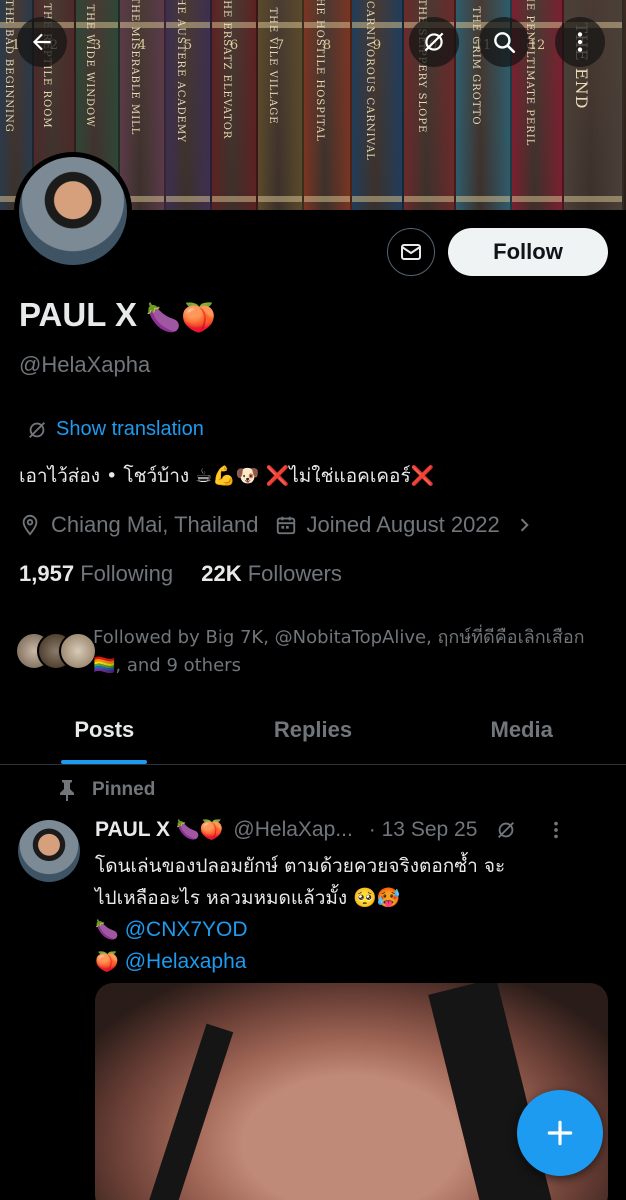  Describe the element at coordinates (280, 45) in the screenshot. I see `book-number: 7` at that location.